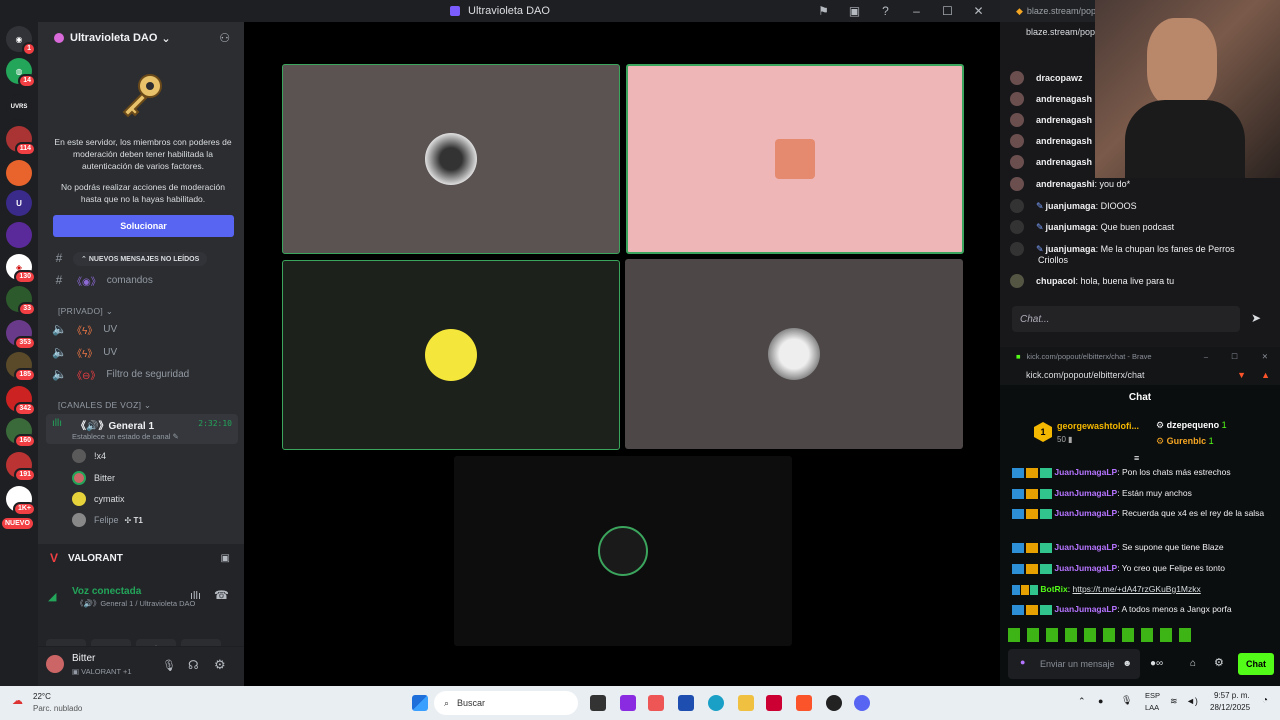 The width and height of the screenshot is (1280, 720). Describe the element at coordinates (193, 665) in the screenshot. I see `headphones-icon: ☊` at that location.